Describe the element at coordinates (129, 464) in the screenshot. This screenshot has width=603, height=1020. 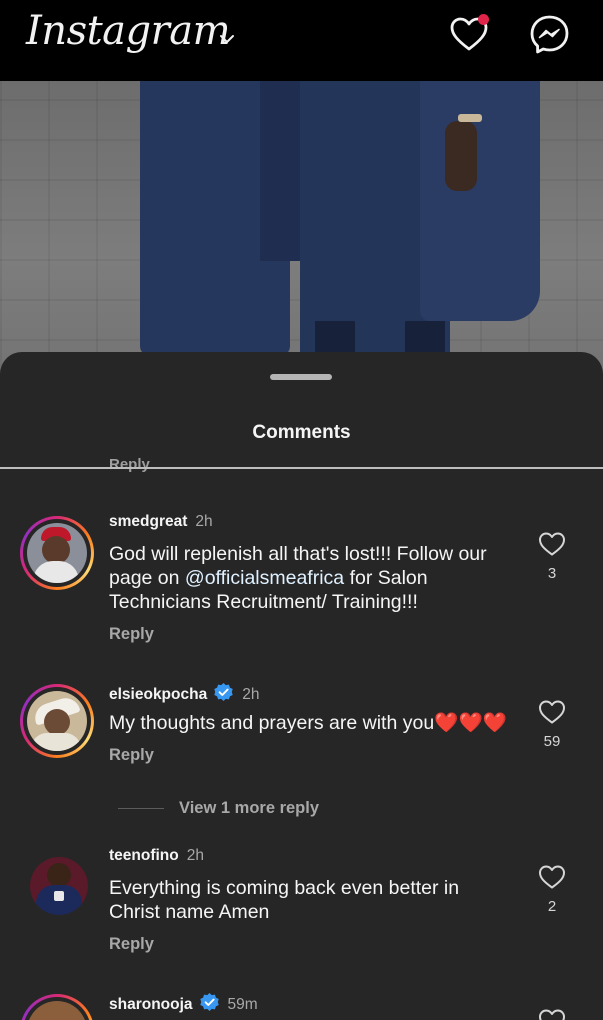
I see `cut-off-reply-button: Reply` at that location.